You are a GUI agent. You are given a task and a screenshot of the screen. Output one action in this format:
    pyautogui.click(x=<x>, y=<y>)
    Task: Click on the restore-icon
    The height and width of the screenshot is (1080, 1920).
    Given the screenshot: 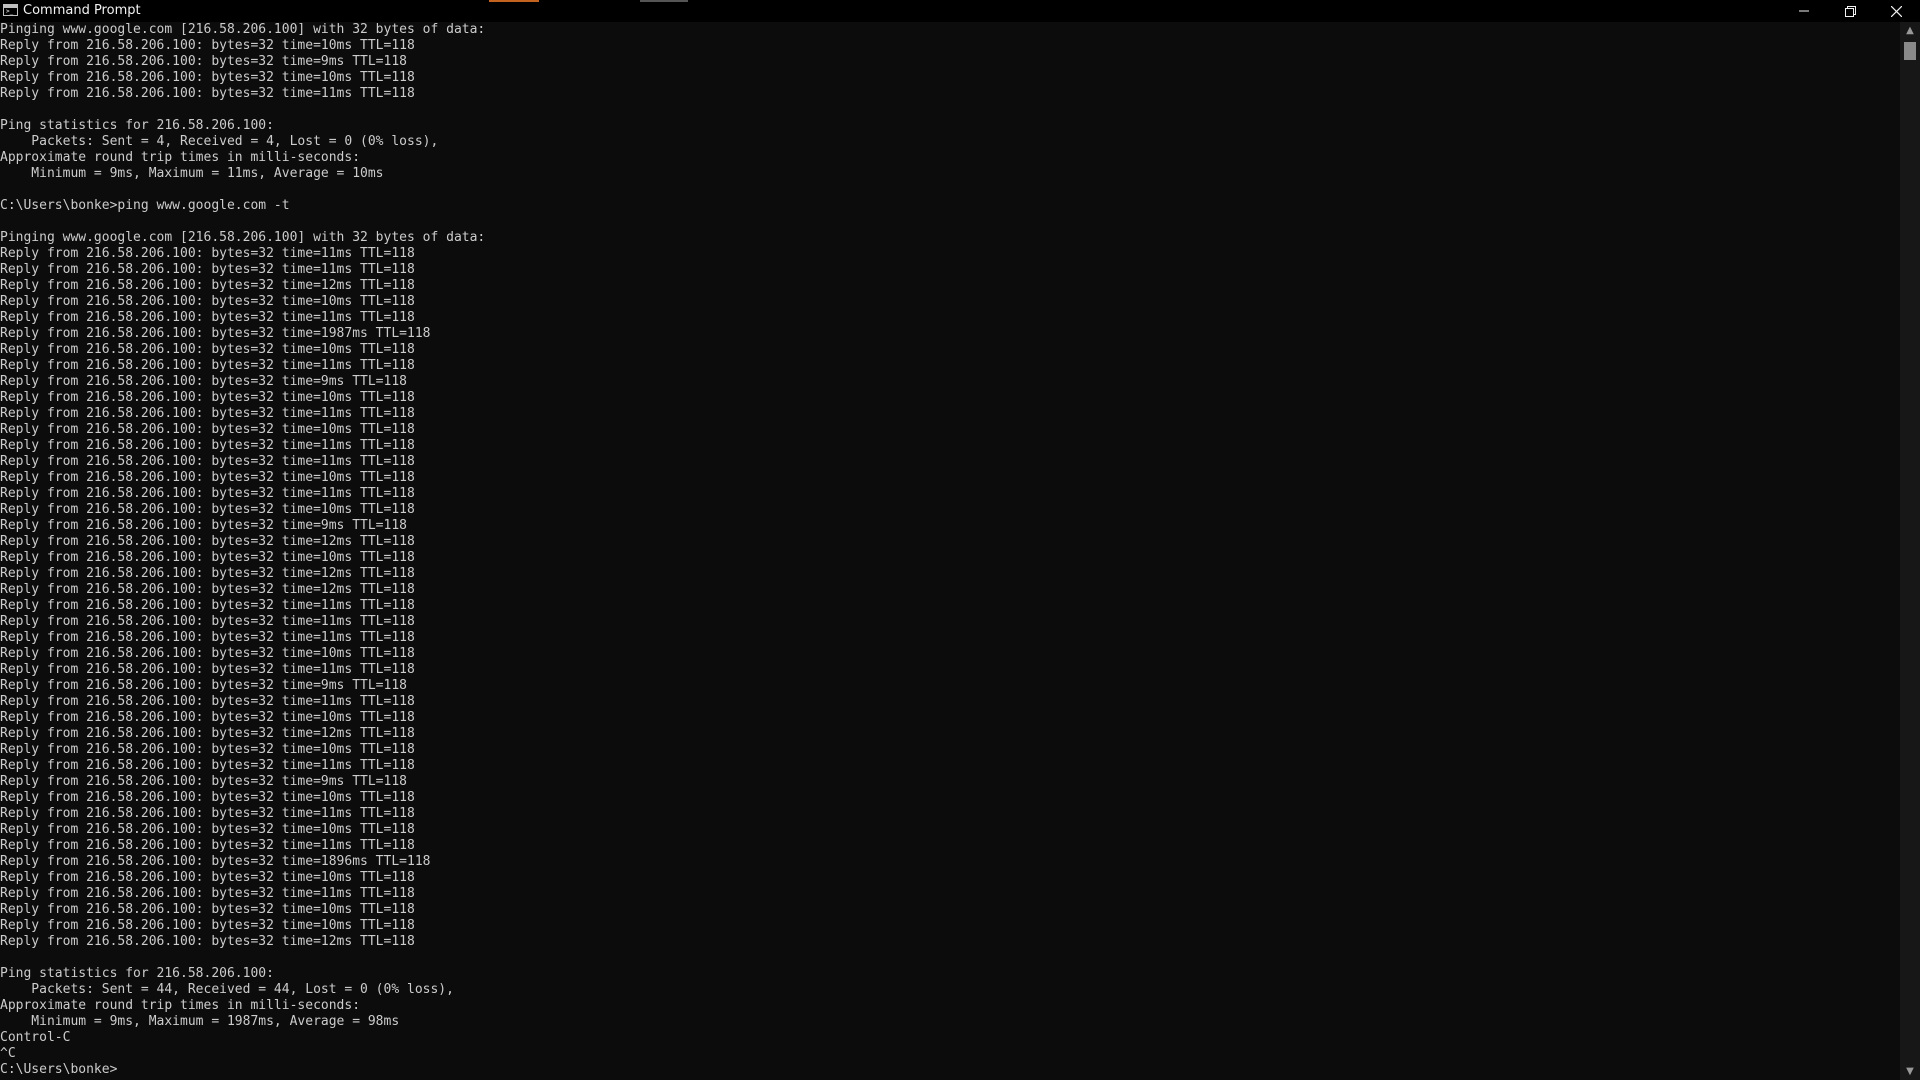 What is the action you would take?
    pyautogui.click(x=1850, y=11)
    